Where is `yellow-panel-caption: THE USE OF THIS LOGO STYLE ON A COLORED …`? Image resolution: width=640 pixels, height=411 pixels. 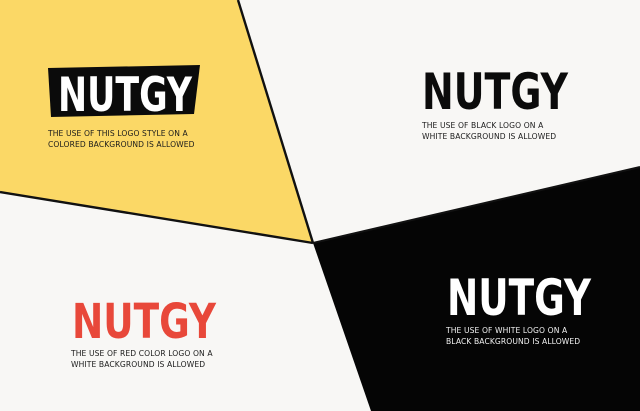
yellow-panel-caption: THE USE OF THIS LOGO STYLE ON A COLORED … is located at coordinates (121, 139).